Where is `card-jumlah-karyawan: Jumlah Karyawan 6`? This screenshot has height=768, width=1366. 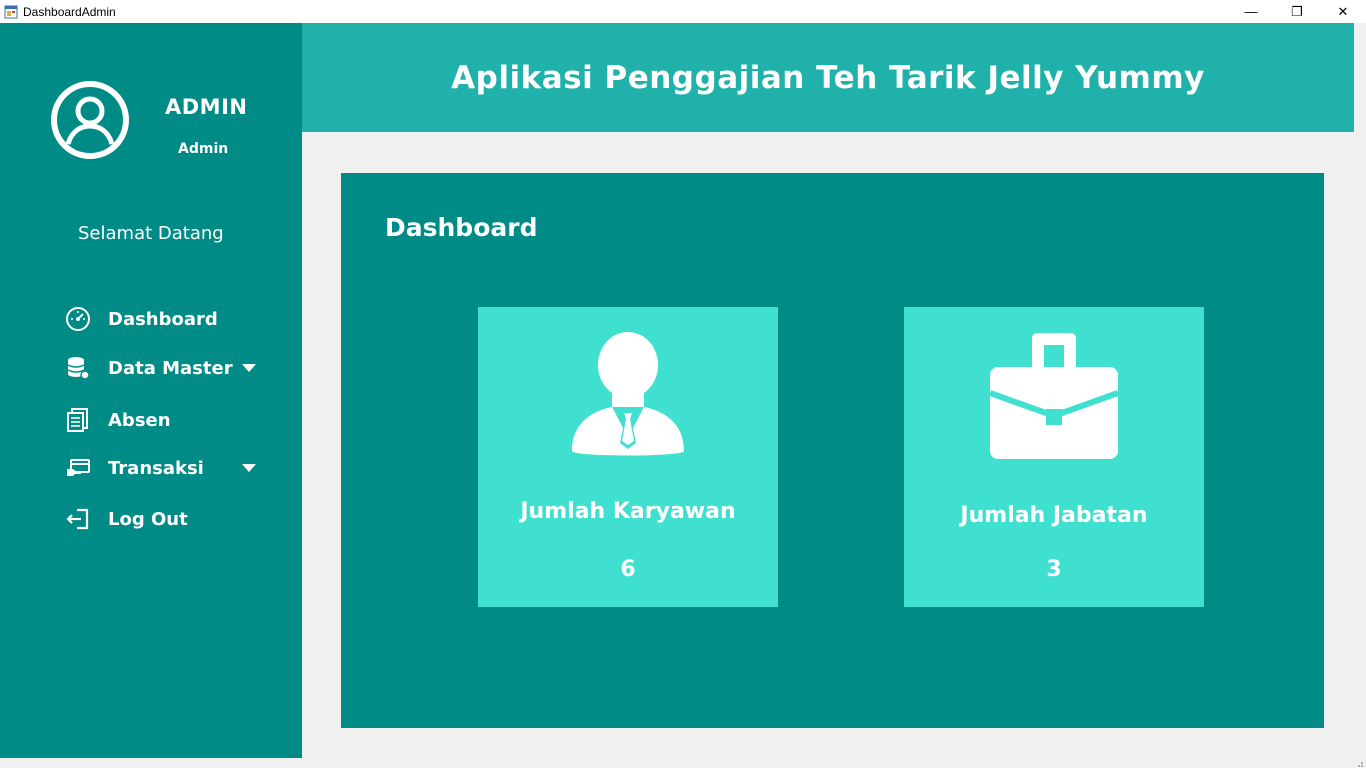 card-jumlah-karyawan: Jumlah Karyawan 6 is located at coordinates (628, 457).